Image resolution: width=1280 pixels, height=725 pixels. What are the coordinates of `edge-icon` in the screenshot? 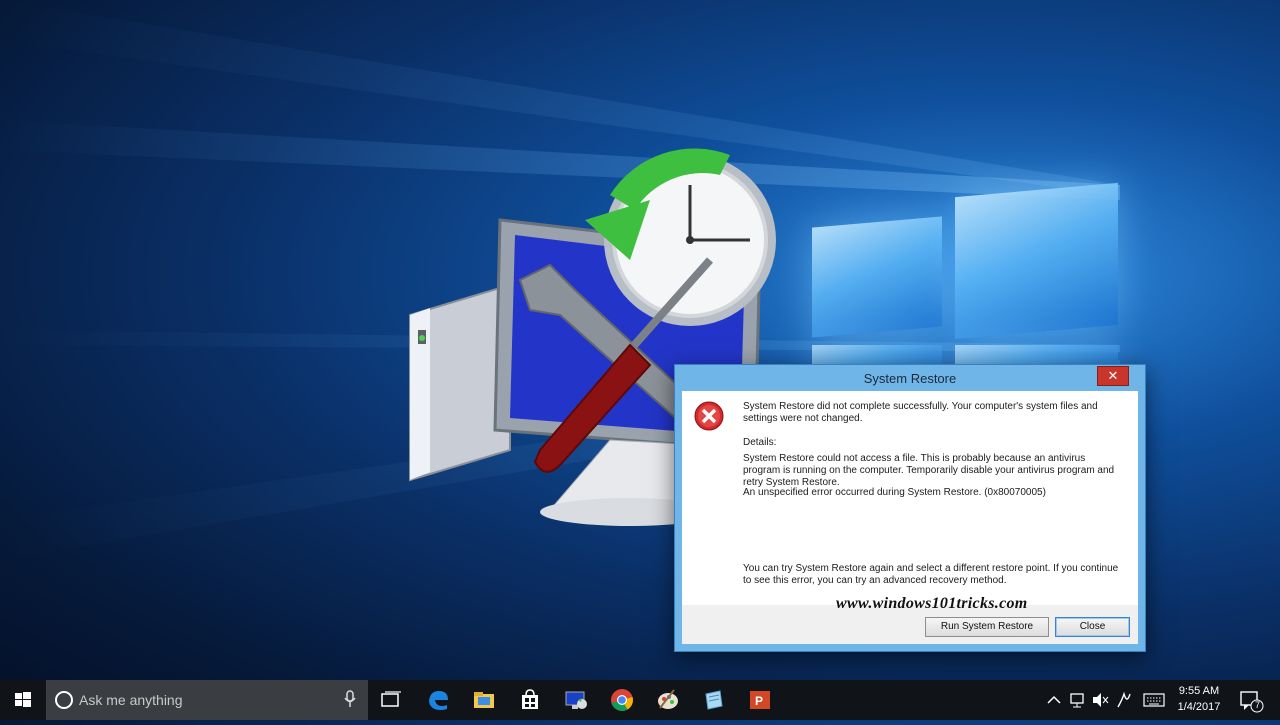 It's located at (438, 700).